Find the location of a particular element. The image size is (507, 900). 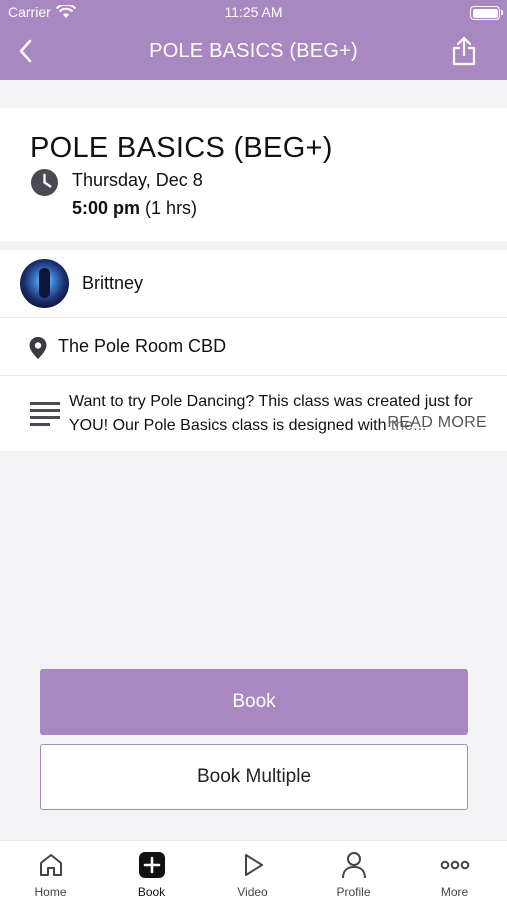

avatar is located at coordinates (44, 283).